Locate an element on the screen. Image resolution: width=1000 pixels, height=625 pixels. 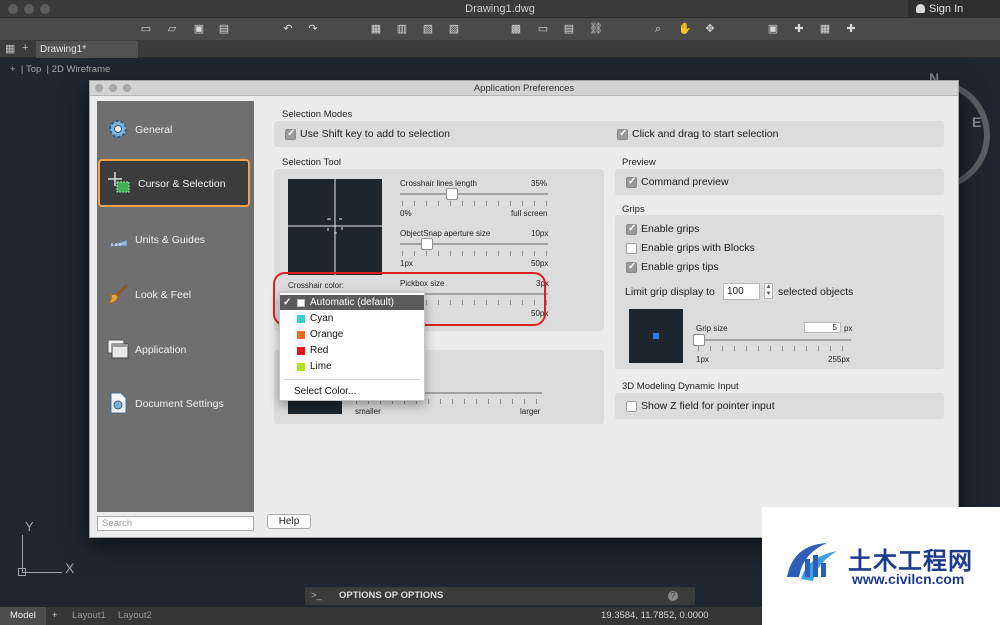
redo-icon: ↷ is located at coordinates (313, 29).